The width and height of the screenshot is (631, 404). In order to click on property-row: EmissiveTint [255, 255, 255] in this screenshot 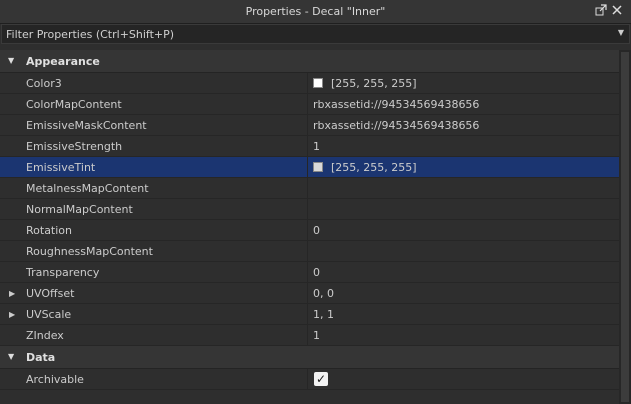, I will do `click(309, 167)`.